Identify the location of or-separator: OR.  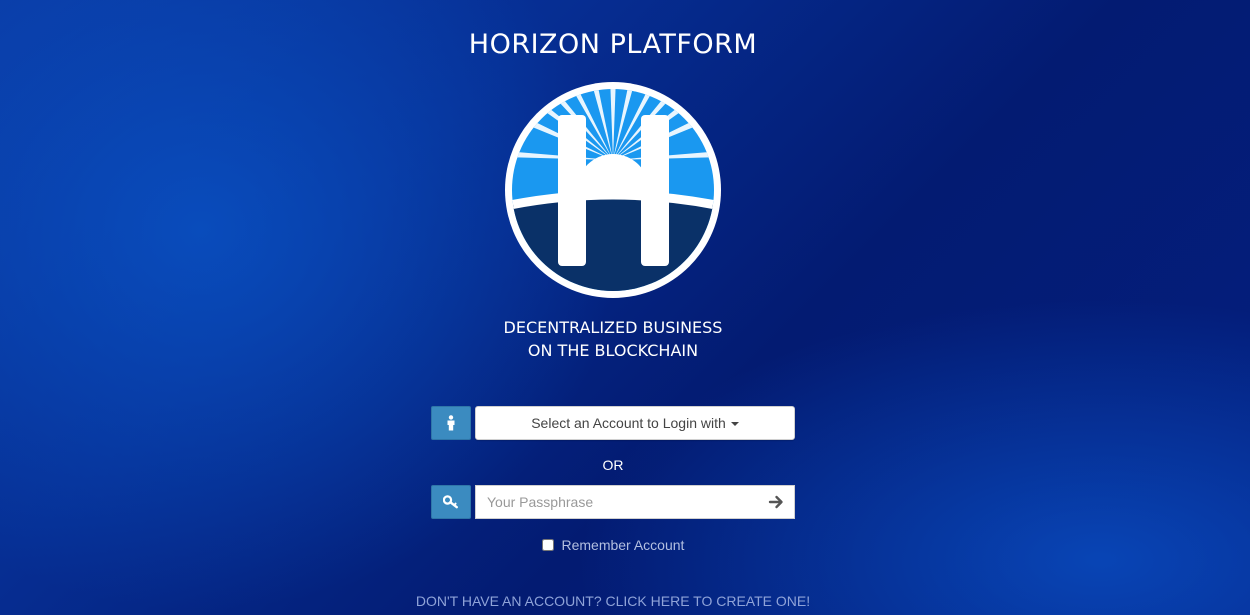
(613, 465).